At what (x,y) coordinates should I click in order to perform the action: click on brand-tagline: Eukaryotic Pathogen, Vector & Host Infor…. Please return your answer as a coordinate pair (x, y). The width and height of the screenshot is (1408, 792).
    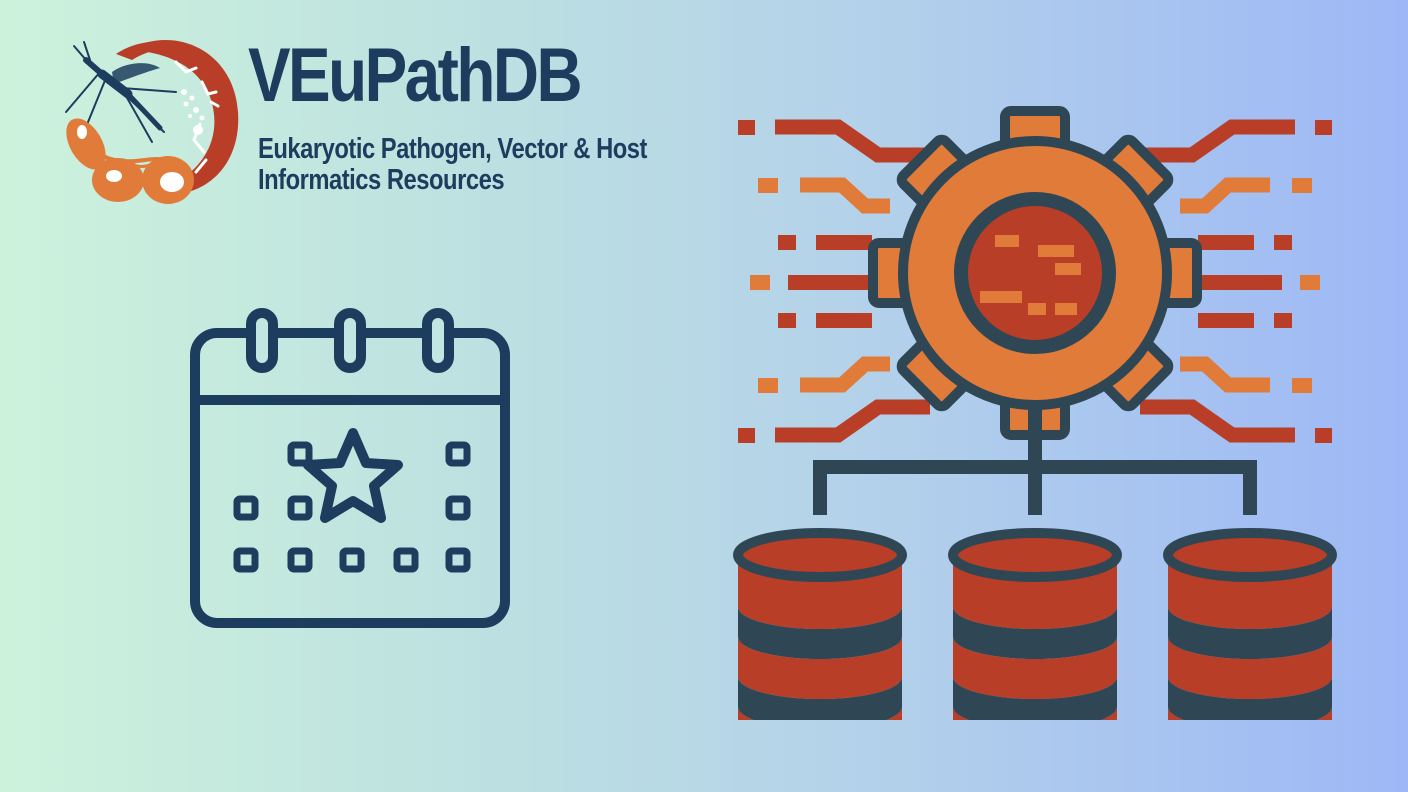
    Looking at the image, I should click on (452, 165).